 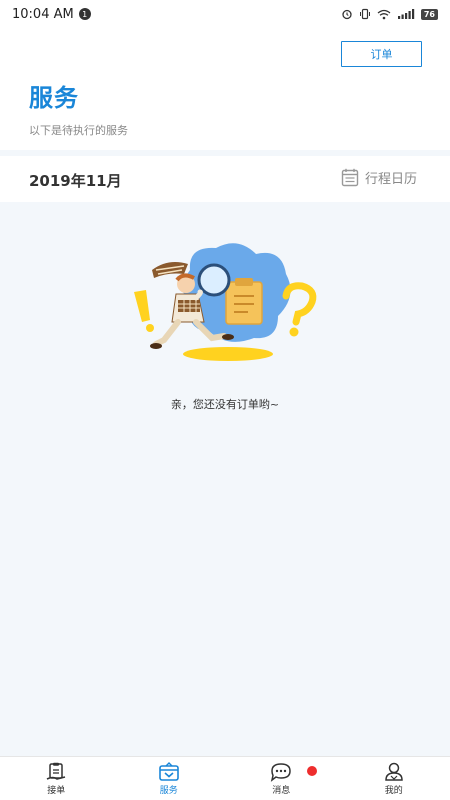 I want to click on schedule-calendar-link: 行程日历, so click(x=379, y=177).